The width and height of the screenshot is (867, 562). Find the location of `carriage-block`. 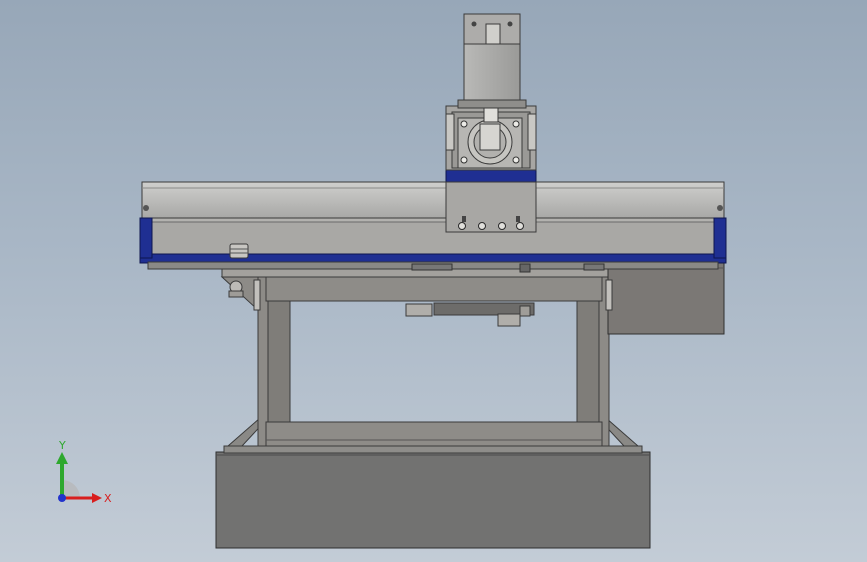

carriage-block is located at coordinates (491, 201).